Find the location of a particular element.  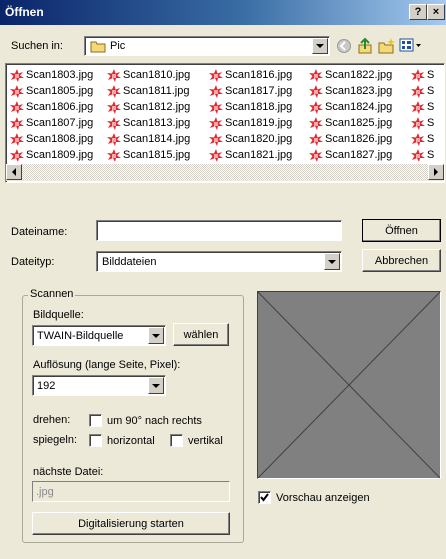

file-item: Scan1803.jpg is located at coordinates (51, 75).